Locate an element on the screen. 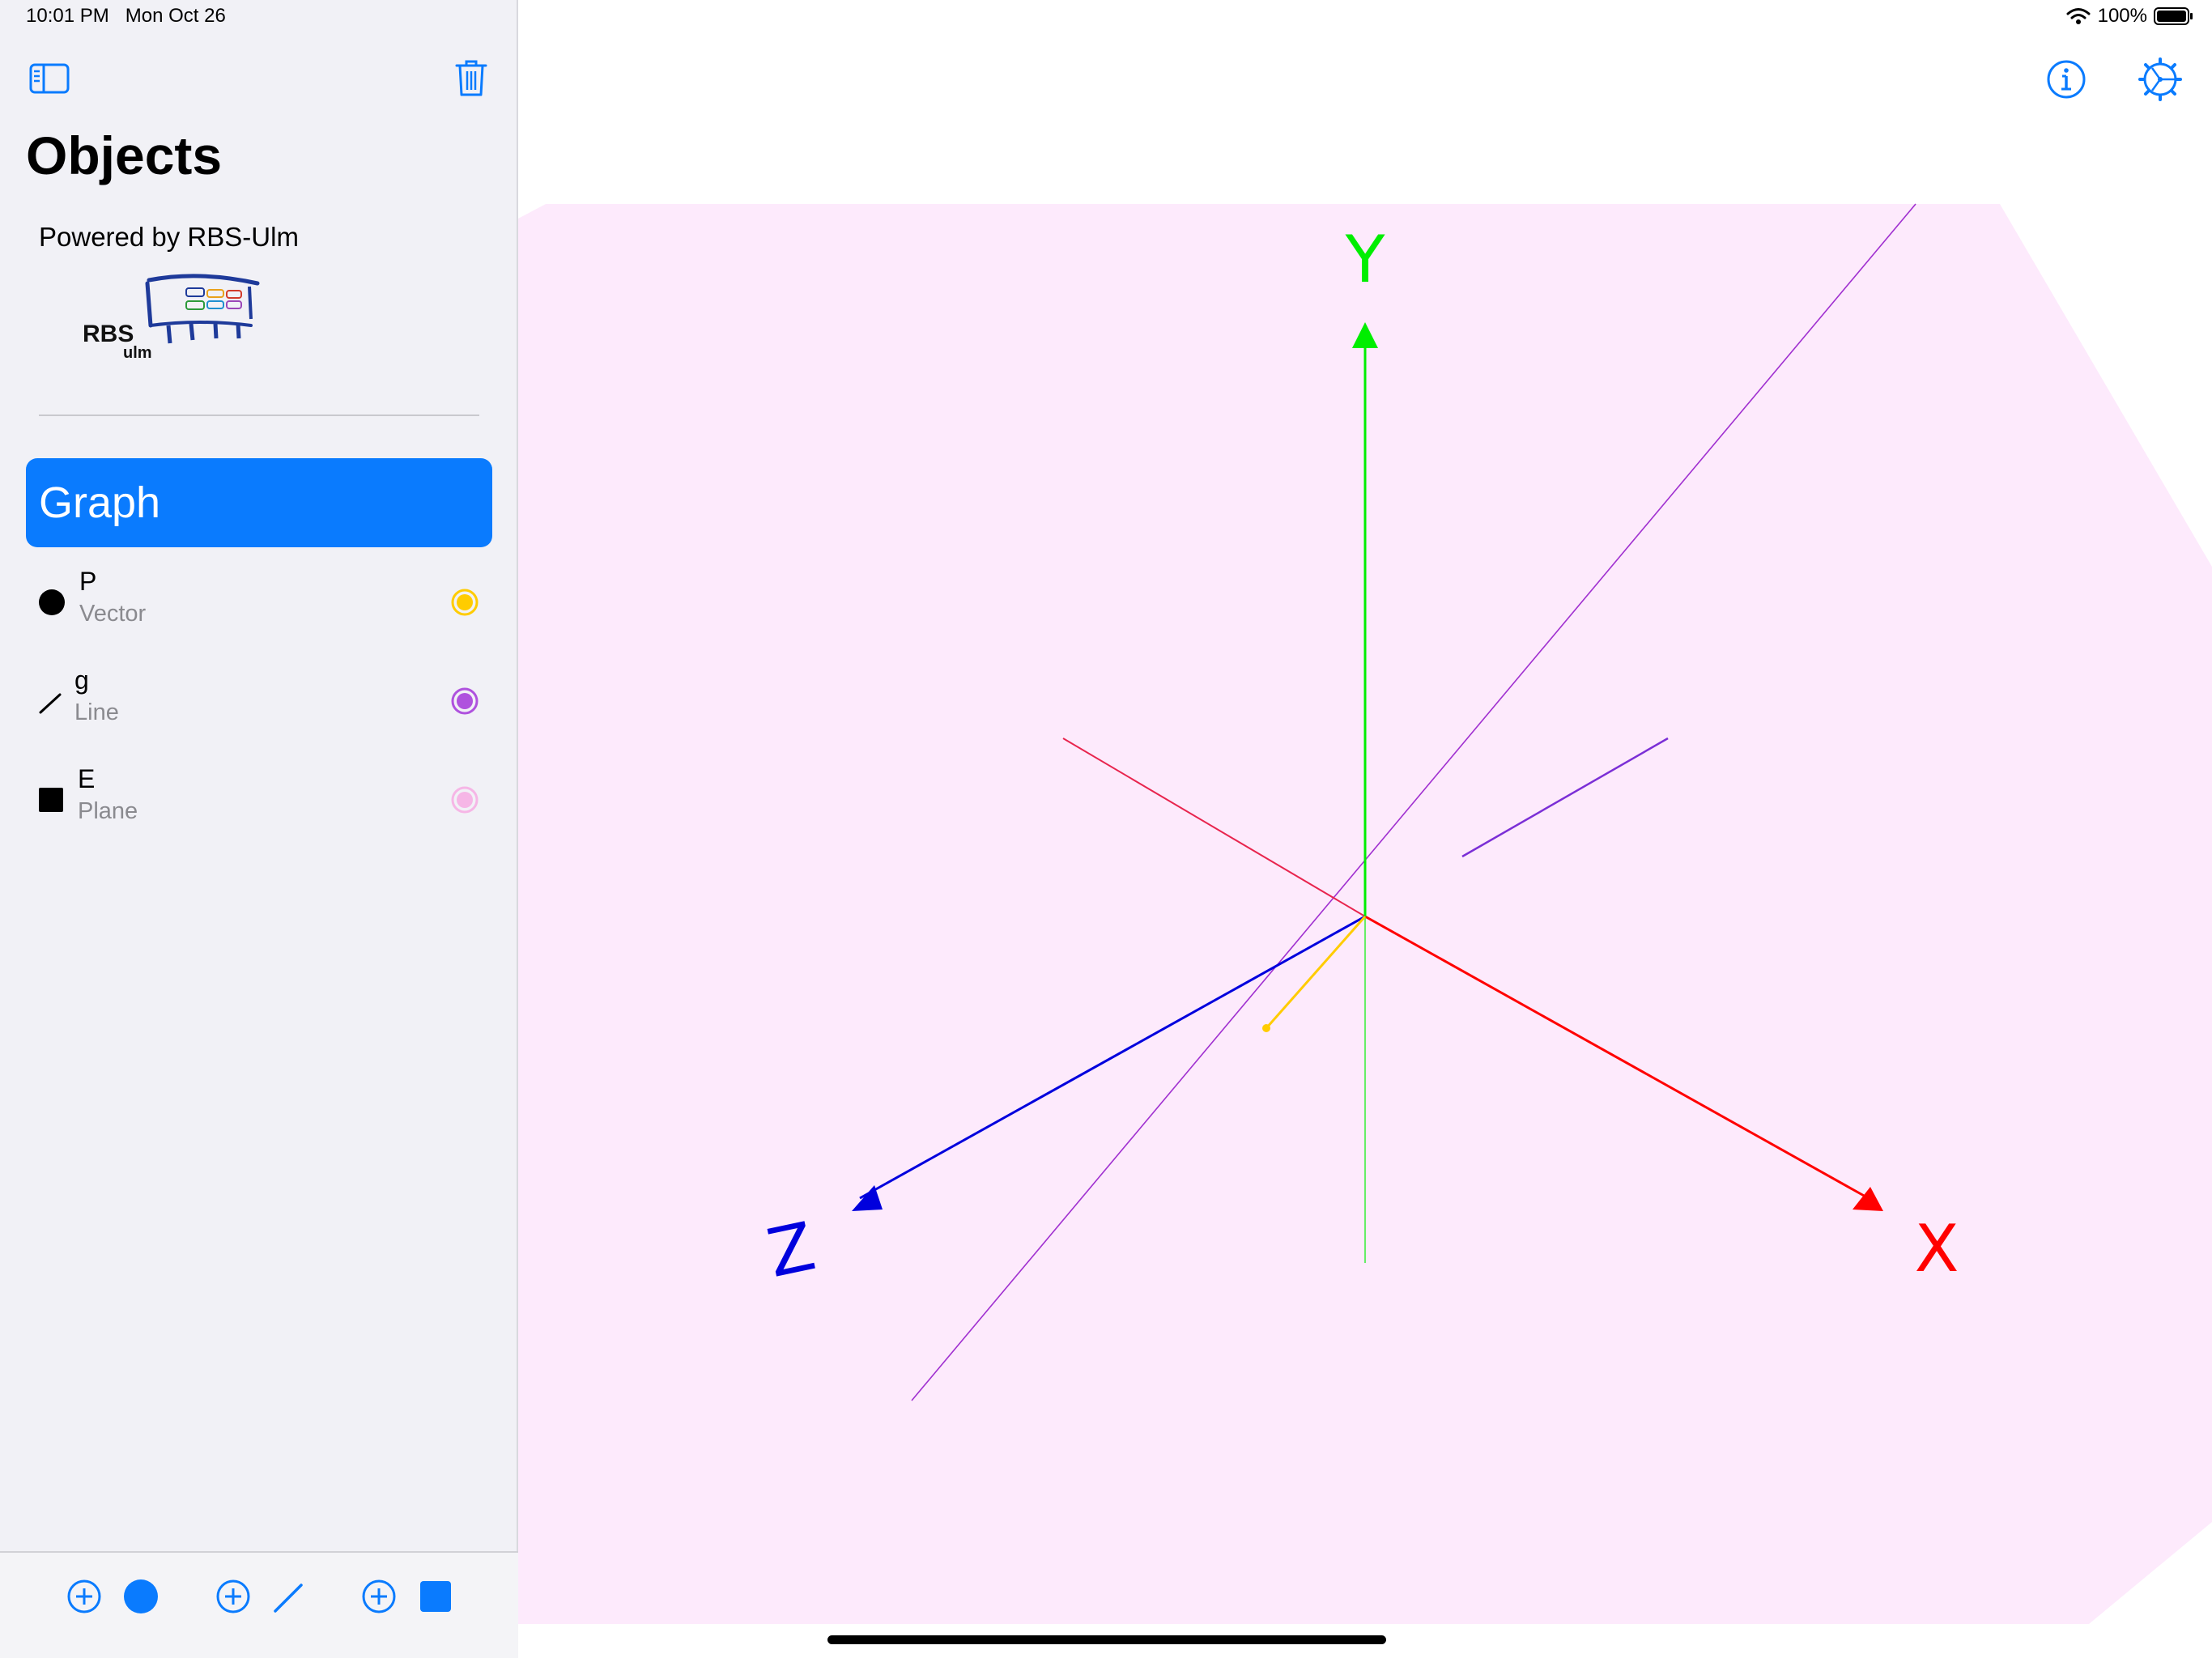 The width and height of the screenshot is (2212, 1658). object-row-line: g Line is located at coordinates (259, 704).